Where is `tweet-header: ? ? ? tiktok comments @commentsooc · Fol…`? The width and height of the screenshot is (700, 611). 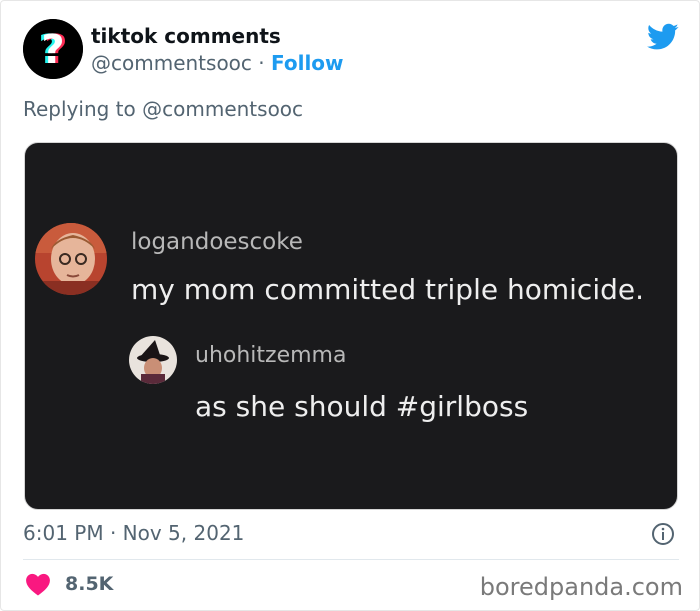 tweet-header: ? ? ? tiktok comments @commentsooc · Fol… is located at coordinates (353, 50).